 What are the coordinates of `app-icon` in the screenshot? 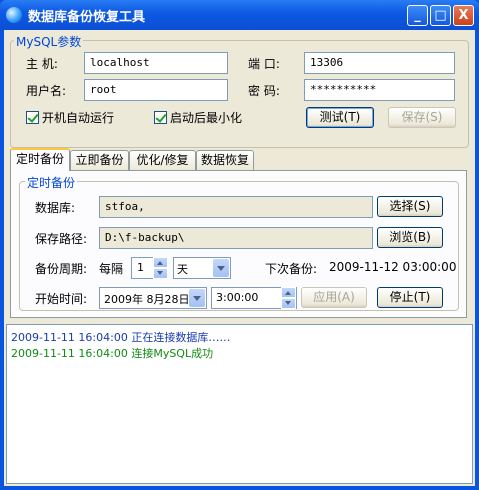 It's located at (14, 15).